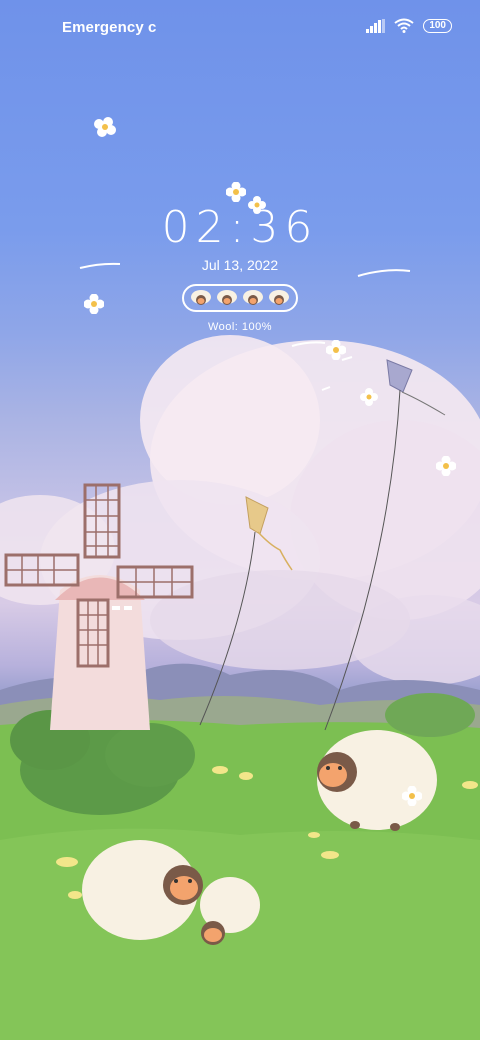  Describe the element at coordinates (240, 265) in the screenshot. I see `clock-date: Jul 13, 2022` at that location.